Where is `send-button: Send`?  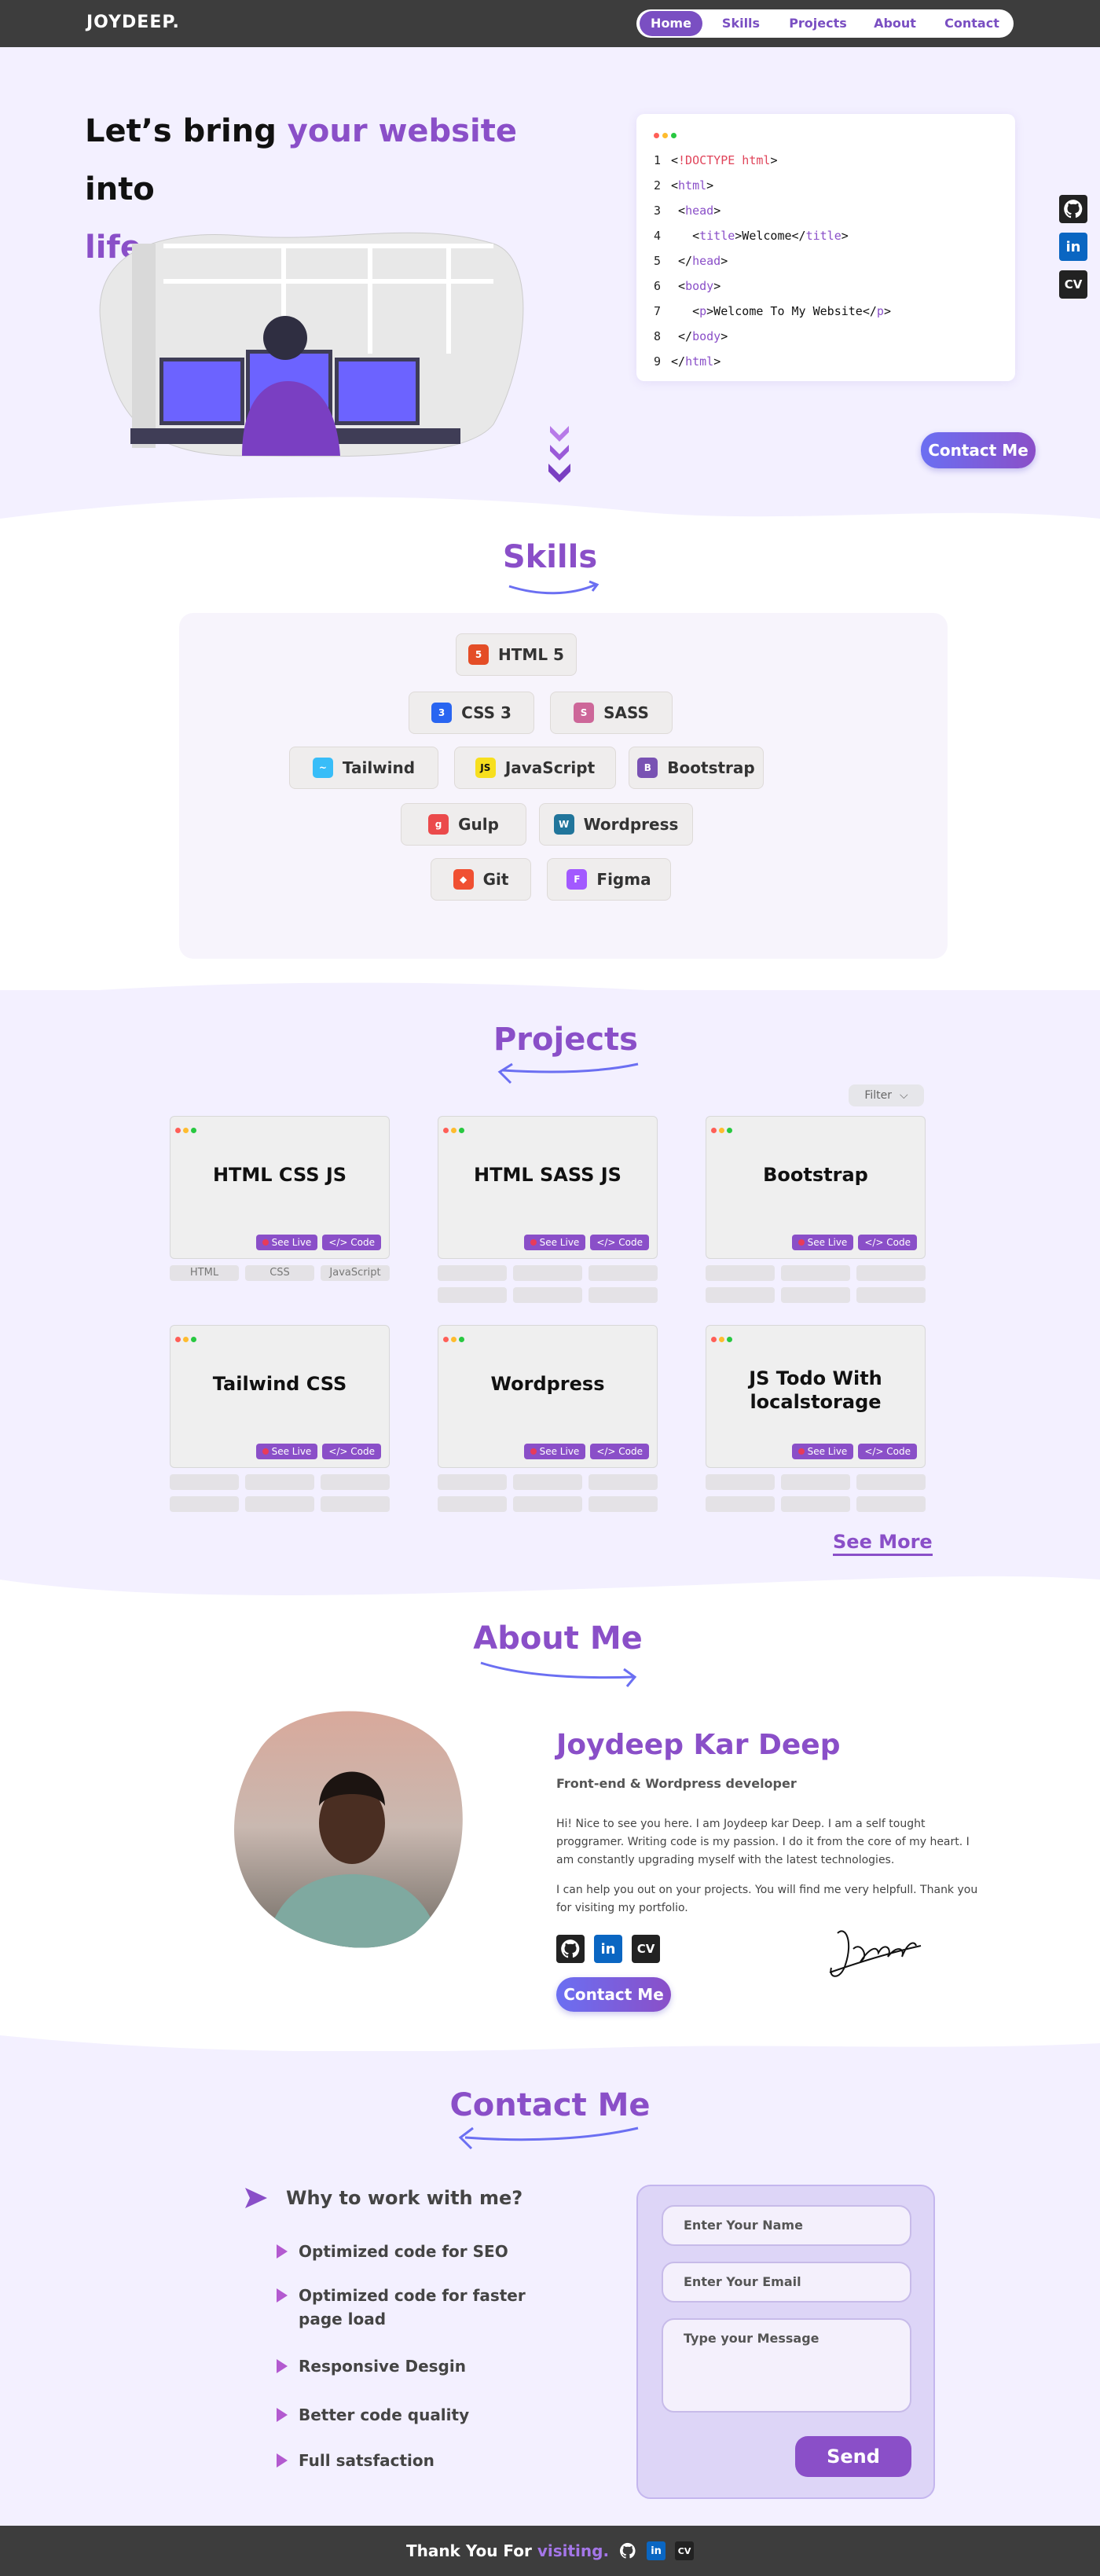
send-button: Send is located at coordinates (853, 2456).